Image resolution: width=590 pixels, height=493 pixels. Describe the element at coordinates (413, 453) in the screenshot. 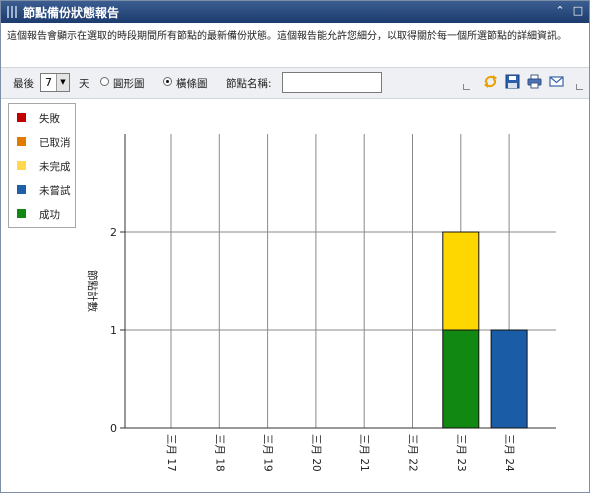

I see `x-tick-label: 三月 22` at that location.